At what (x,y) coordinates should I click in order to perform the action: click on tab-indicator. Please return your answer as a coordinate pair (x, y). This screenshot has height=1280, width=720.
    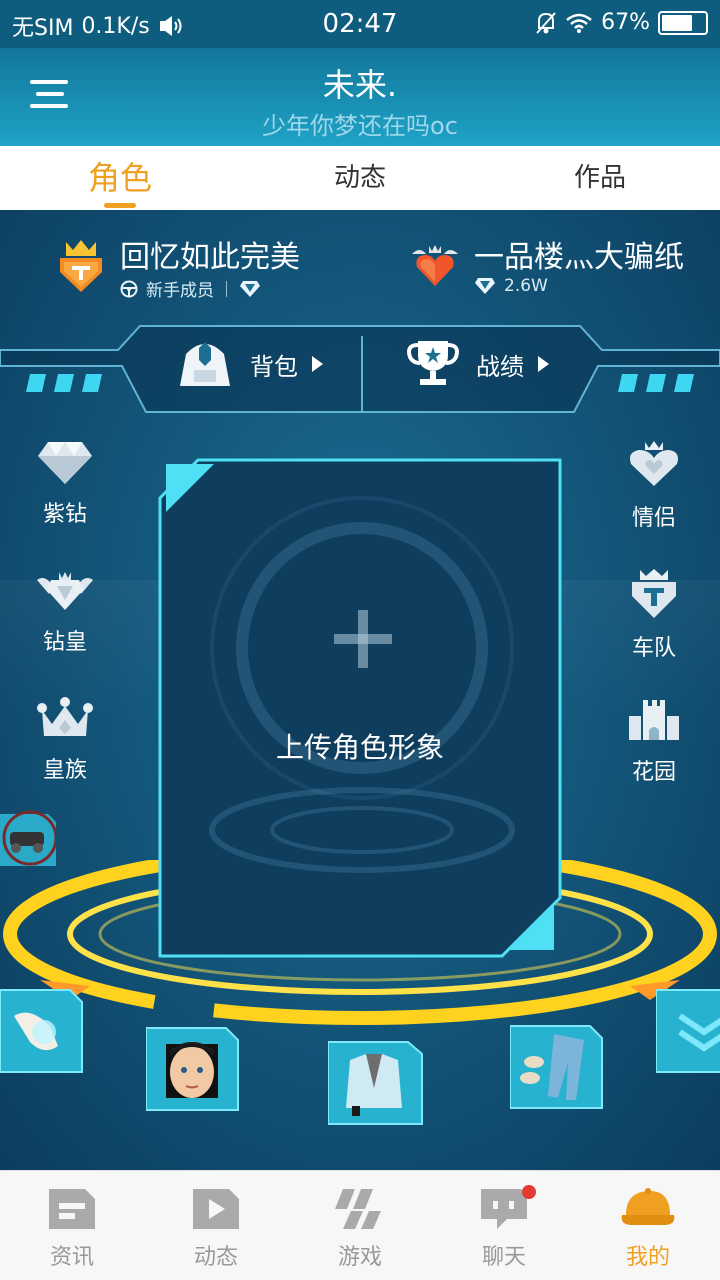
    Looking at the image, I should click on (120, 205).